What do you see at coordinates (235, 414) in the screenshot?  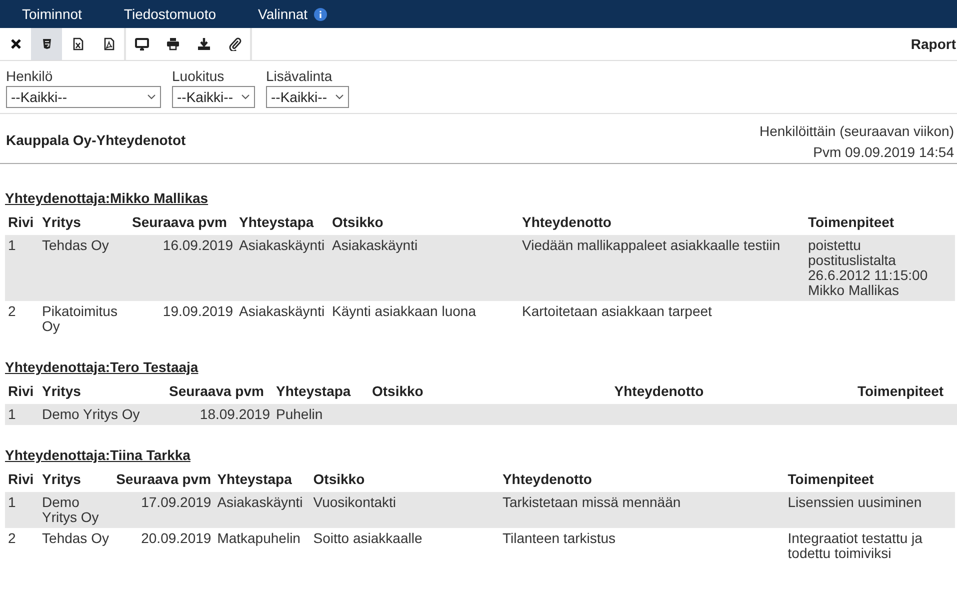 I see `table-cell: 18.09.2019` at bounding box center [235, 414].